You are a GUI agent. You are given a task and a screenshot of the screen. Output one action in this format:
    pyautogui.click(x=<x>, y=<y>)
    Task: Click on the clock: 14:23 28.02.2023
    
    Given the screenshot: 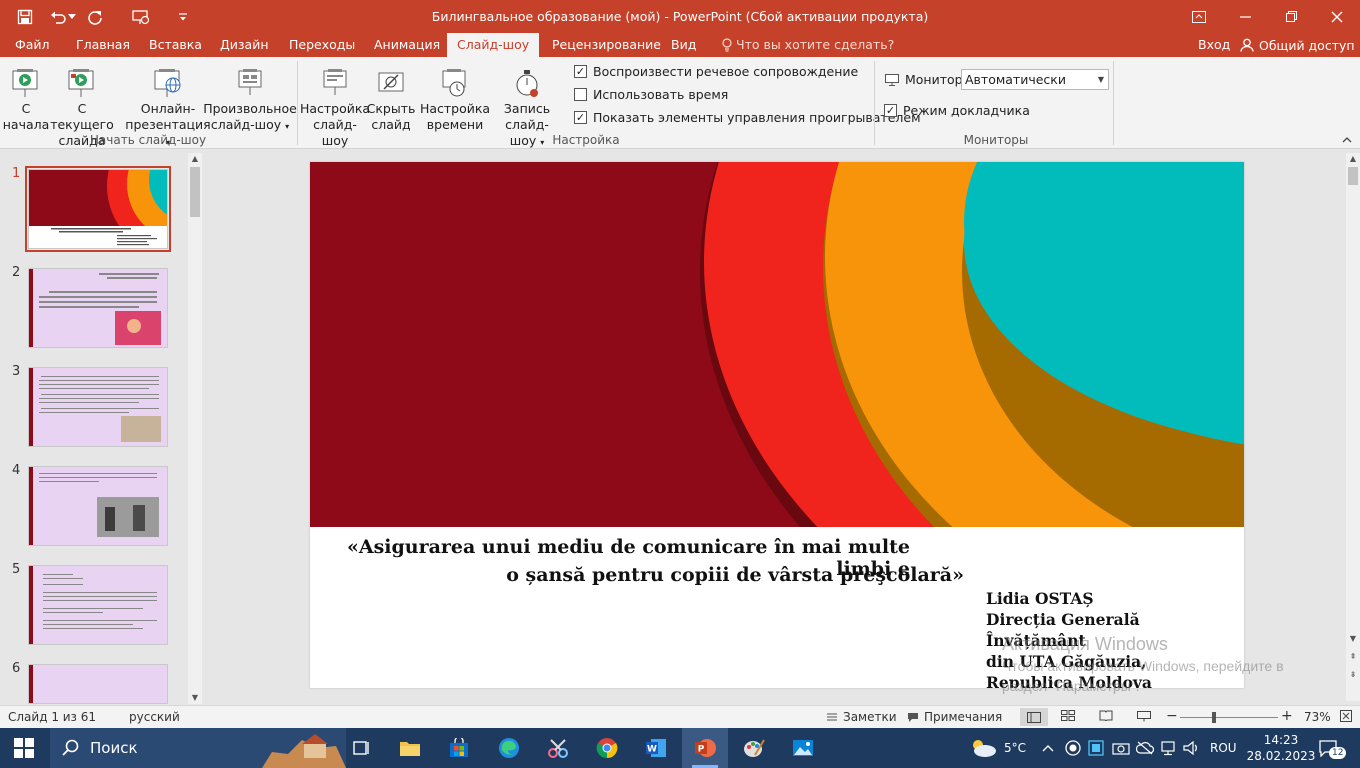 What is the action you would take?
    pyautogui.click(x=1281, y=748)
    